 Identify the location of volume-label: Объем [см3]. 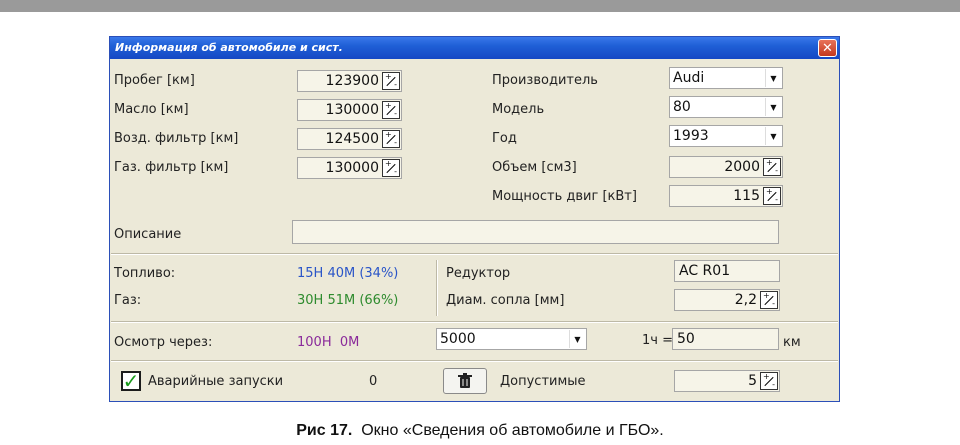
(534, 167).